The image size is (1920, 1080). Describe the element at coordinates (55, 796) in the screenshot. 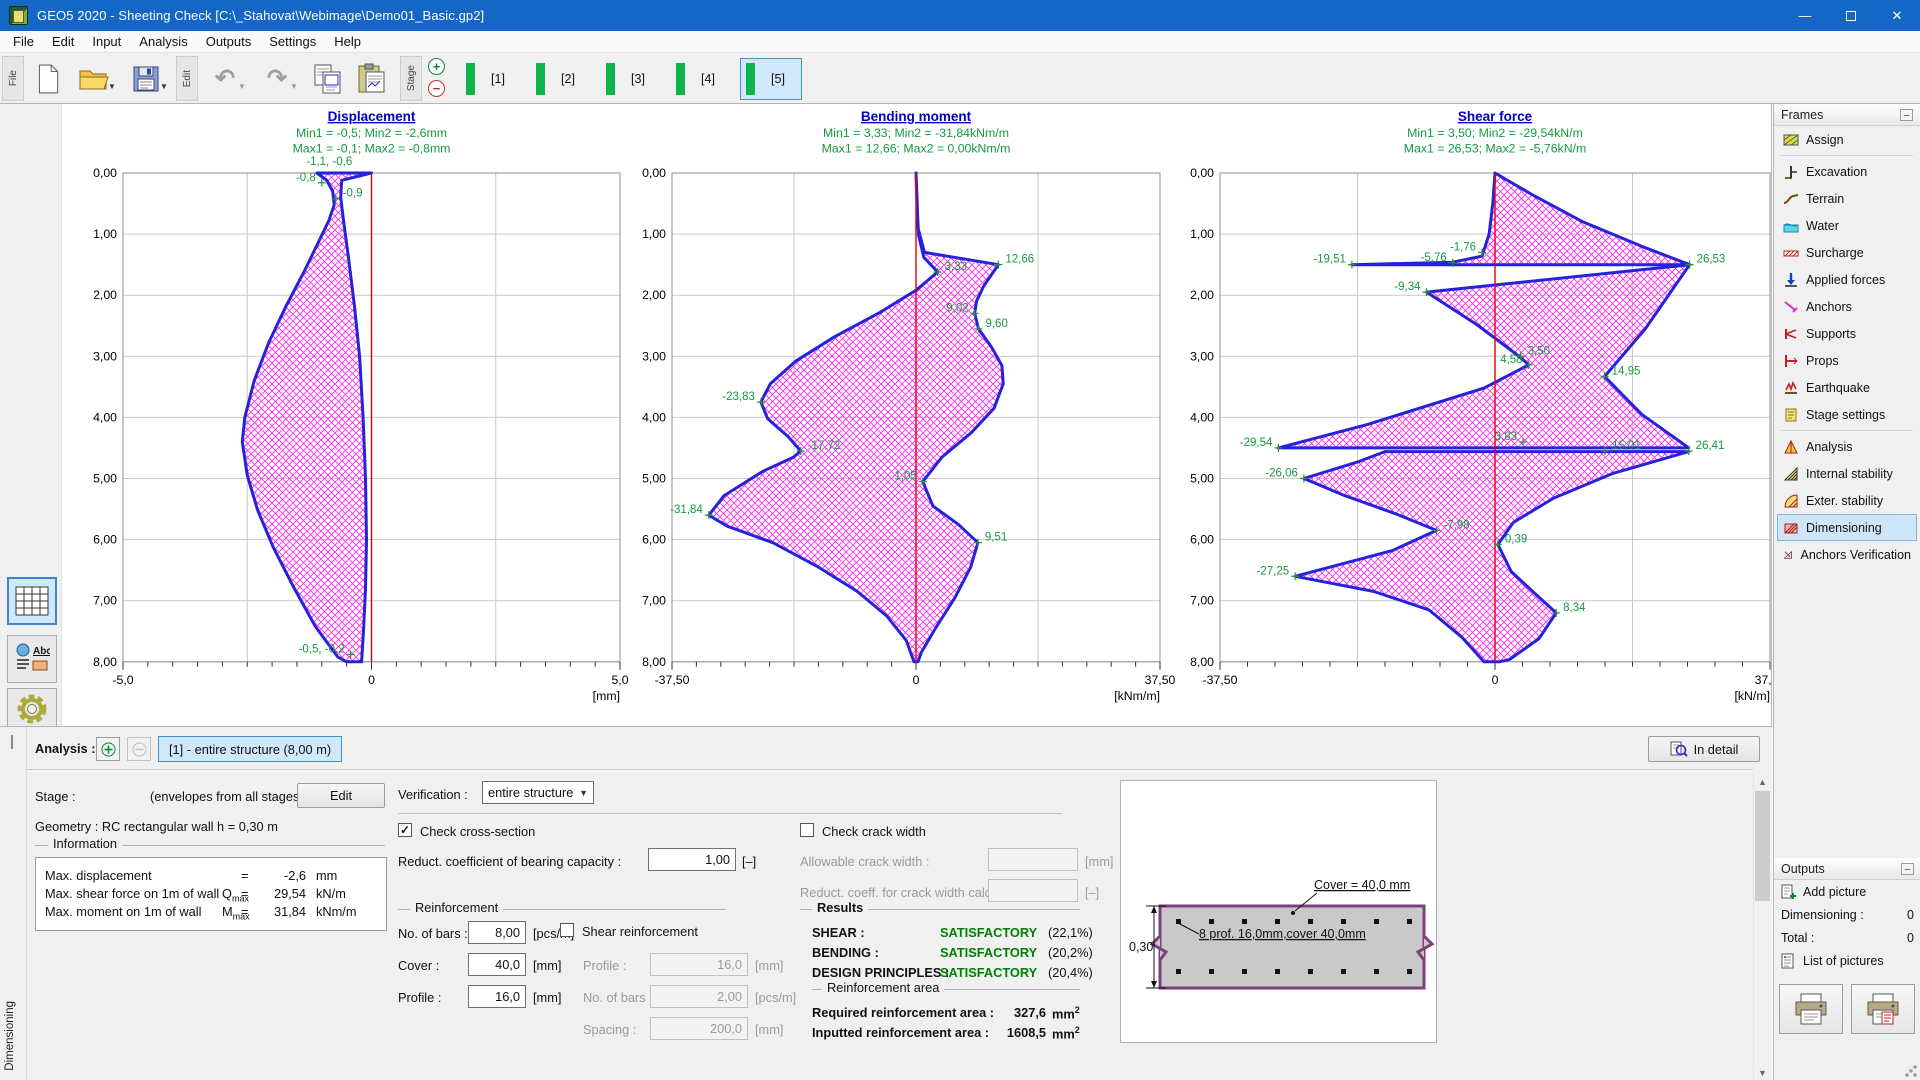

I see `stage-label: Stage :` at that location.